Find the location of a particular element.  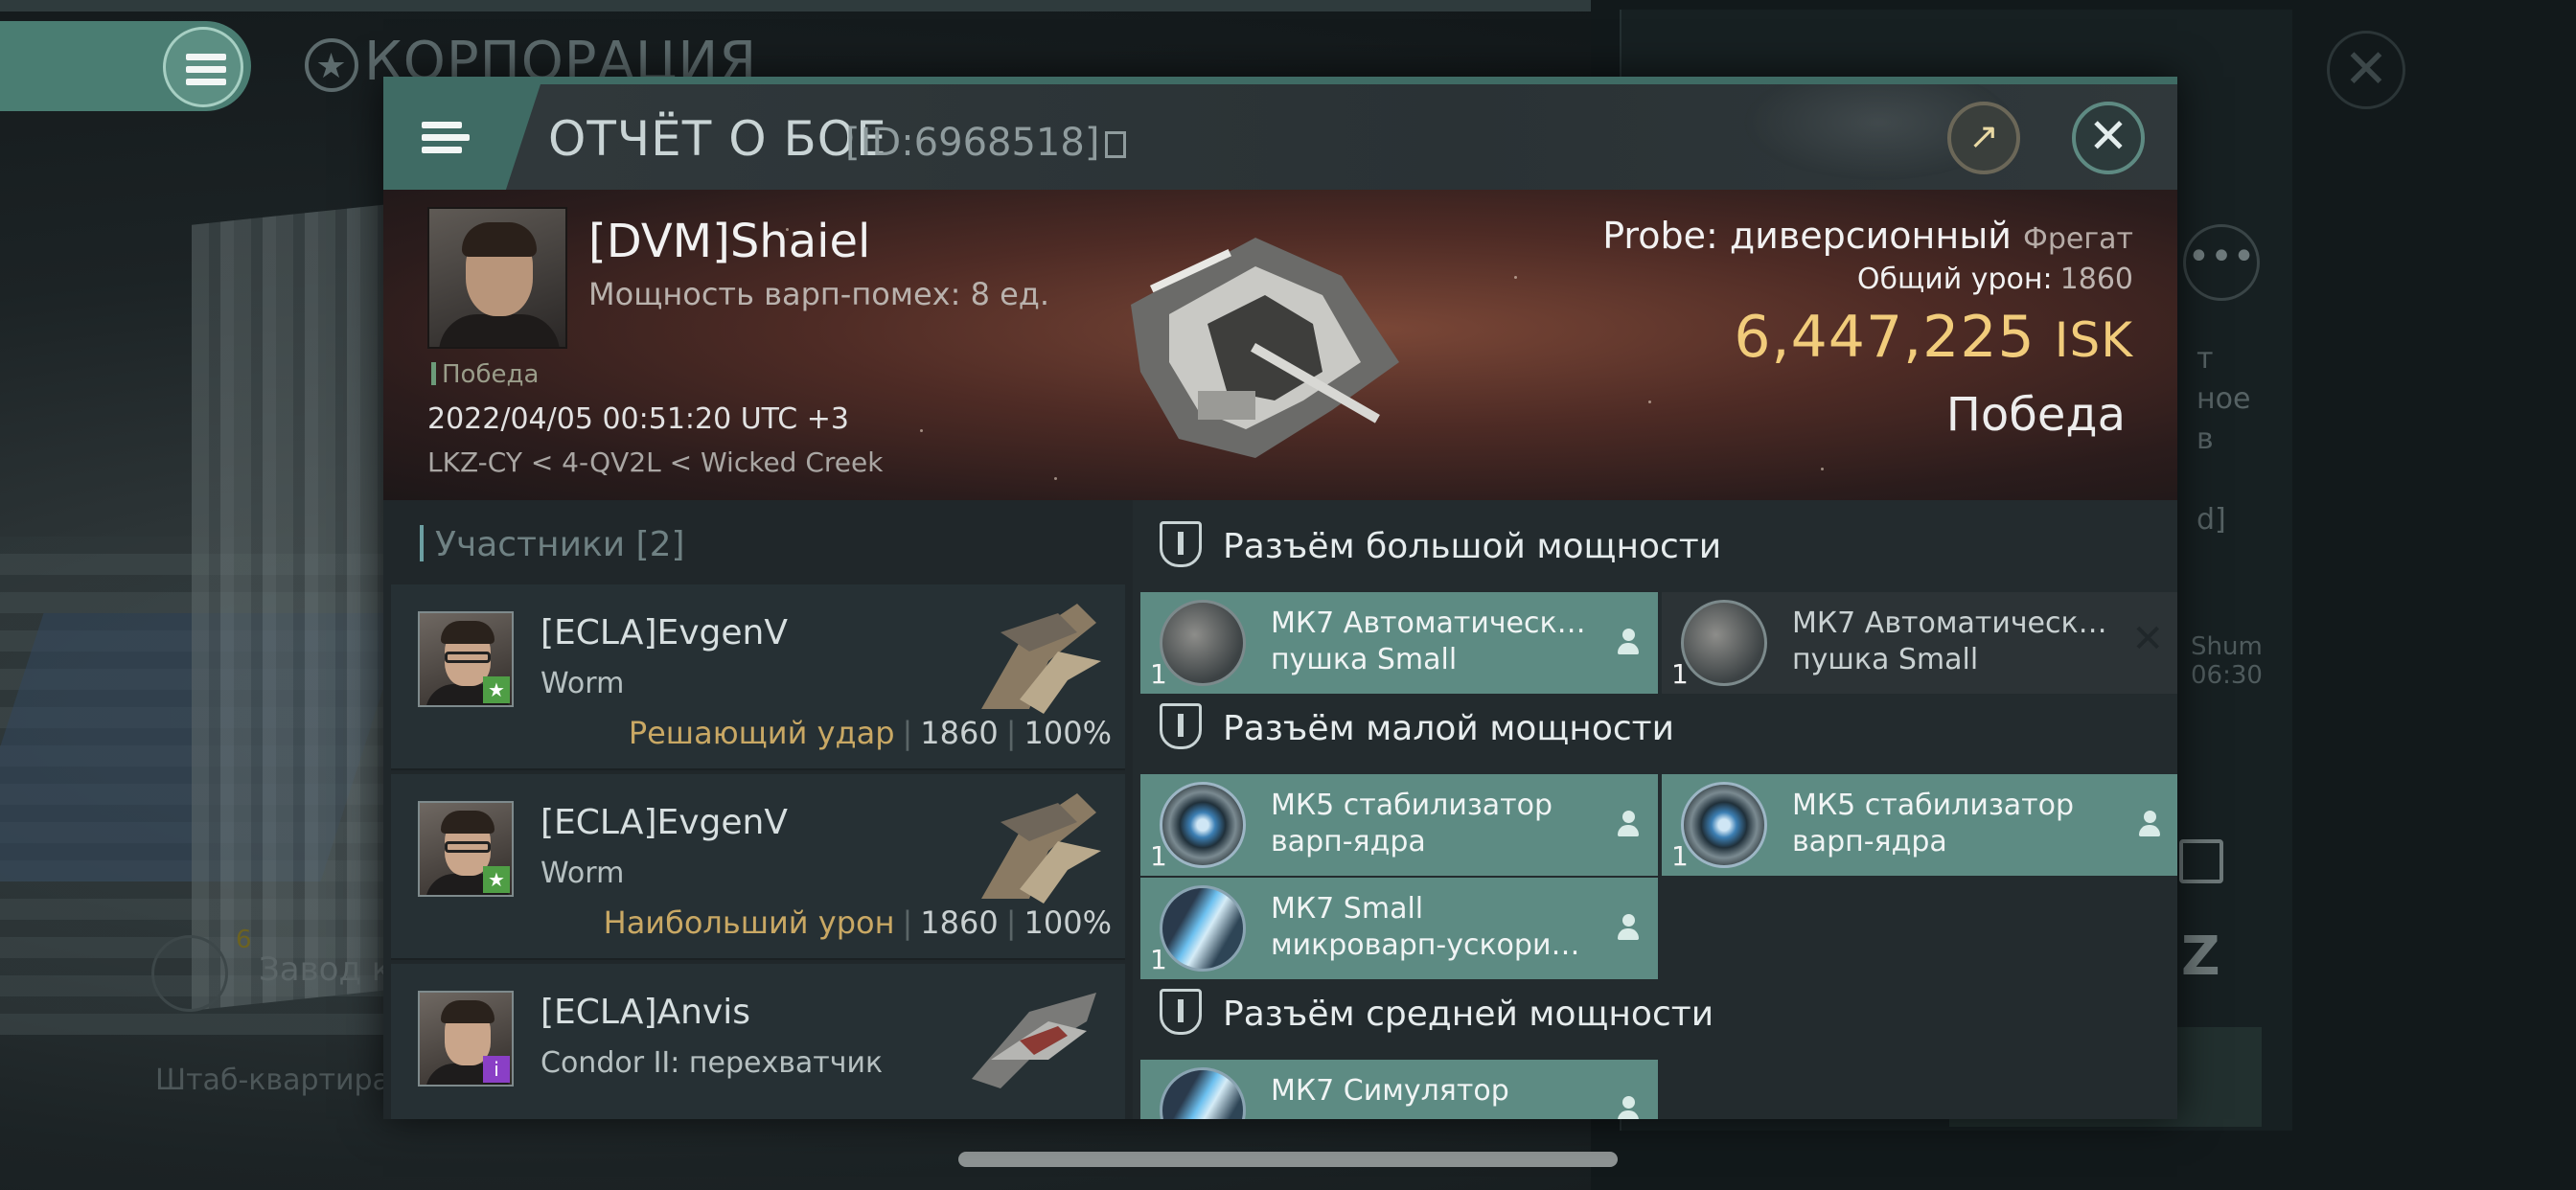

module-tile: 1 МК7 Автоматическая пушка Small ✕ is located at coordinates (1919, 643).